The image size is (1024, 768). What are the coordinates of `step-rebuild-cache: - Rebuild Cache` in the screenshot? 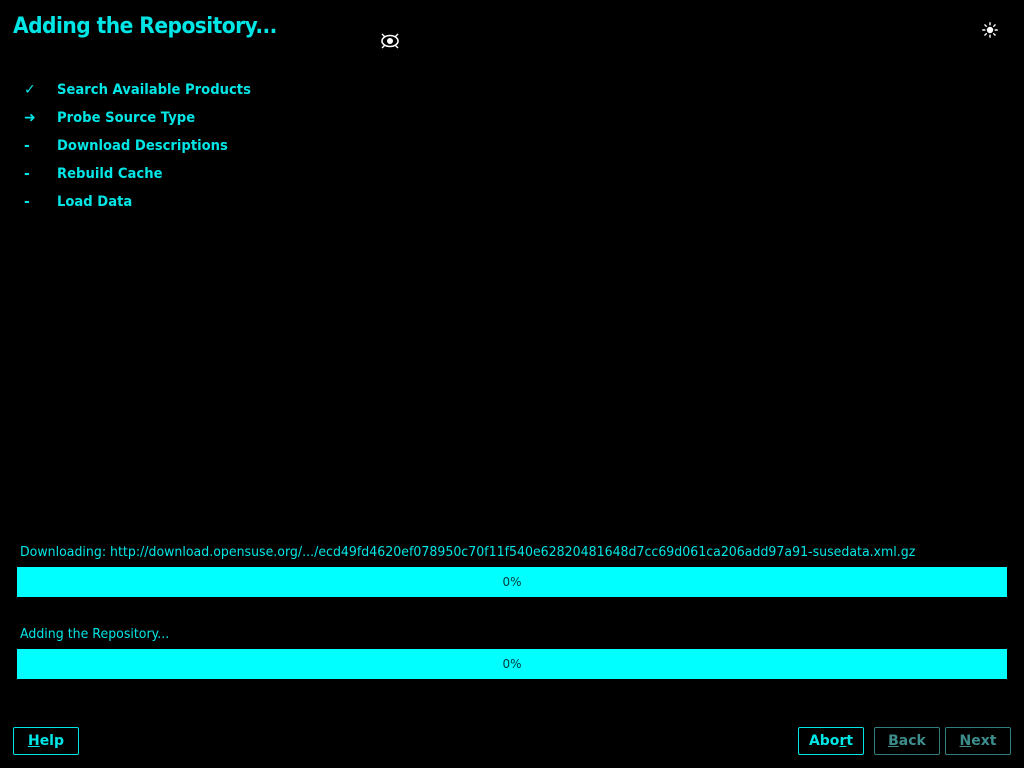 It's located at (143, 174).